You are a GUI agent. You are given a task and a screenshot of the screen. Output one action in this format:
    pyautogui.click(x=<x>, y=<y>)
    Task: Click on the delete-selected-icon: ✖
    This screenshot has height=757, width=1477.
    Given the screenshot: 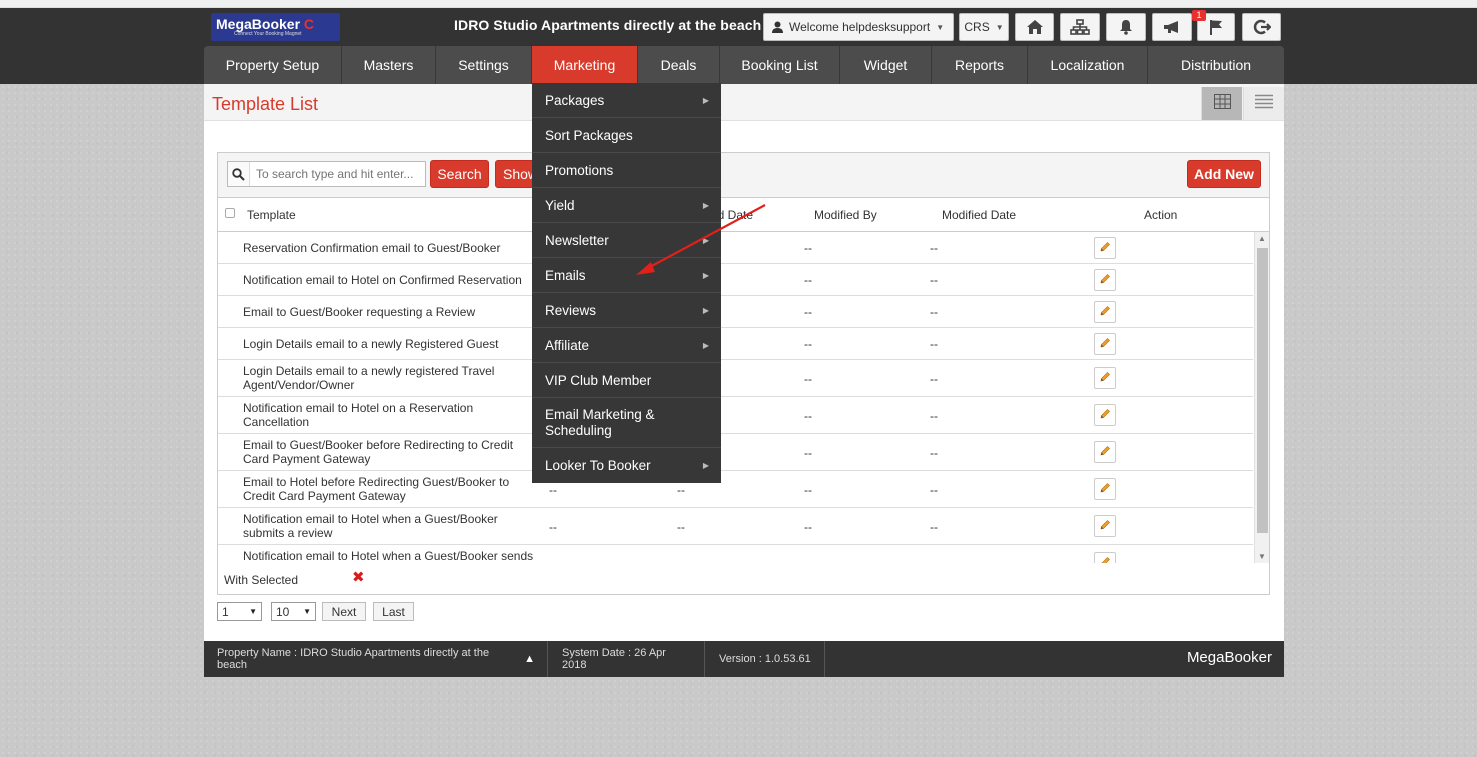 What is the action you would take?
    pyautogui.click(x=358, y=577)
    